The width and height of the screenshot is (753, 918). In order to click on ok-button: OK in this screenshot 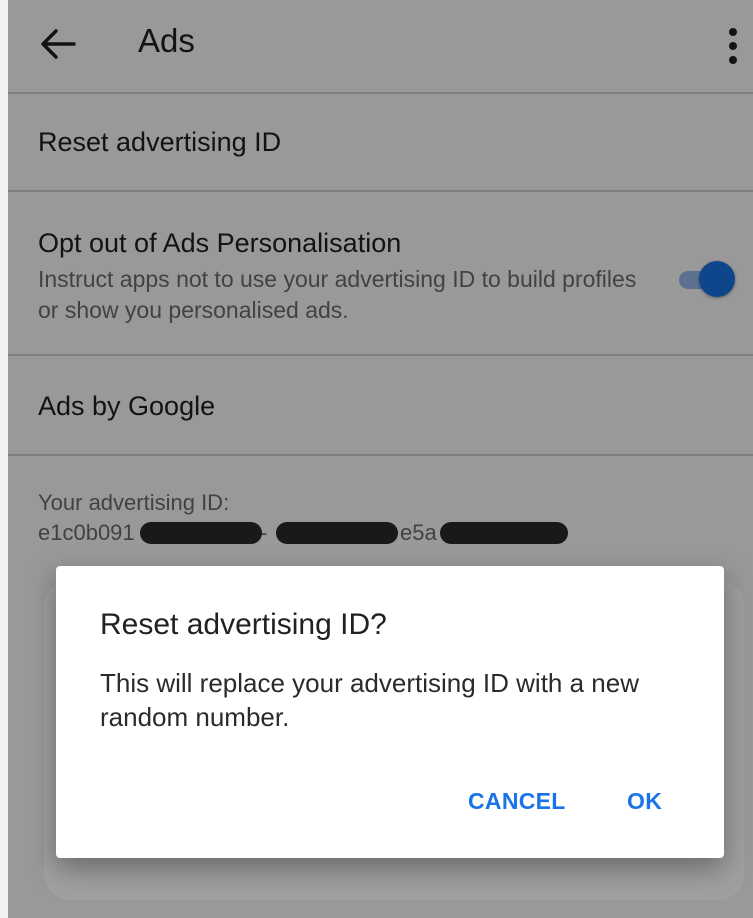, I will do `click(644, 801)`.